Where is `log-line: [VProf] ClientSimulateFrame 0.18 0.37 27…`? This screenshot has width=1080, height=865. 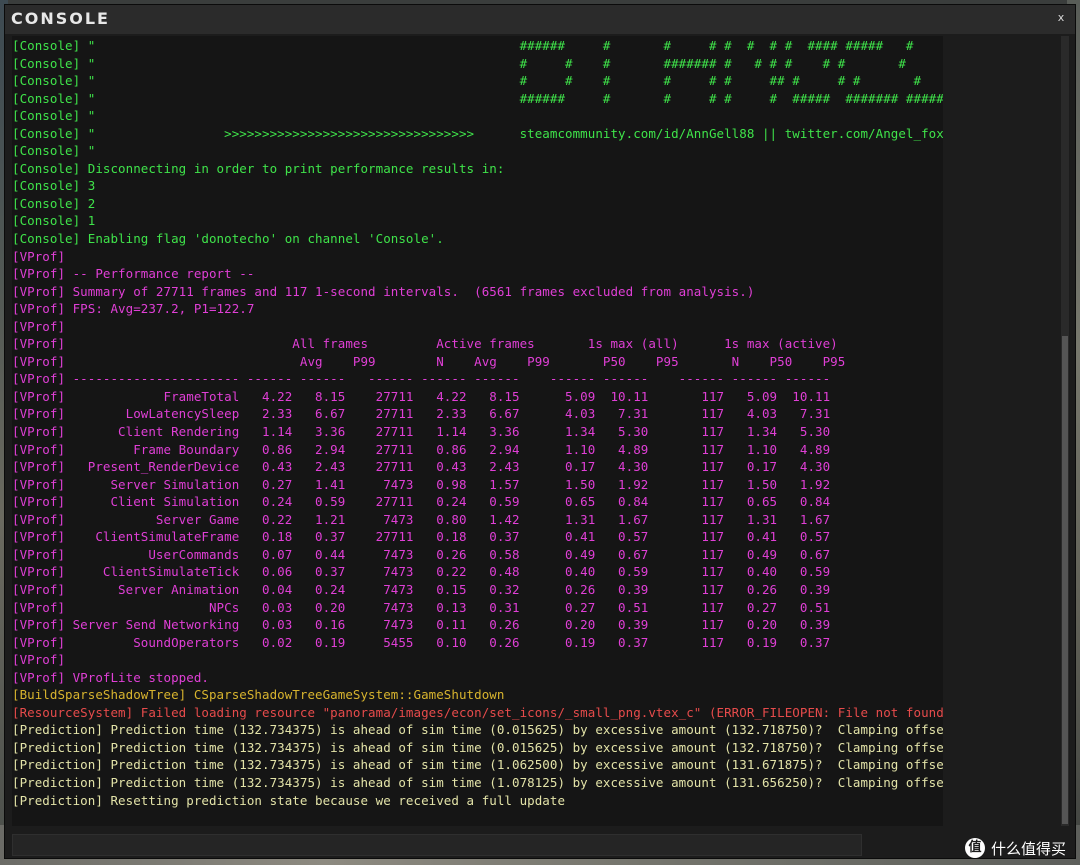
log-line: [VProf] ClientSimulateFrame 0.18 0.37 27… is located at coordinates (421, 537).